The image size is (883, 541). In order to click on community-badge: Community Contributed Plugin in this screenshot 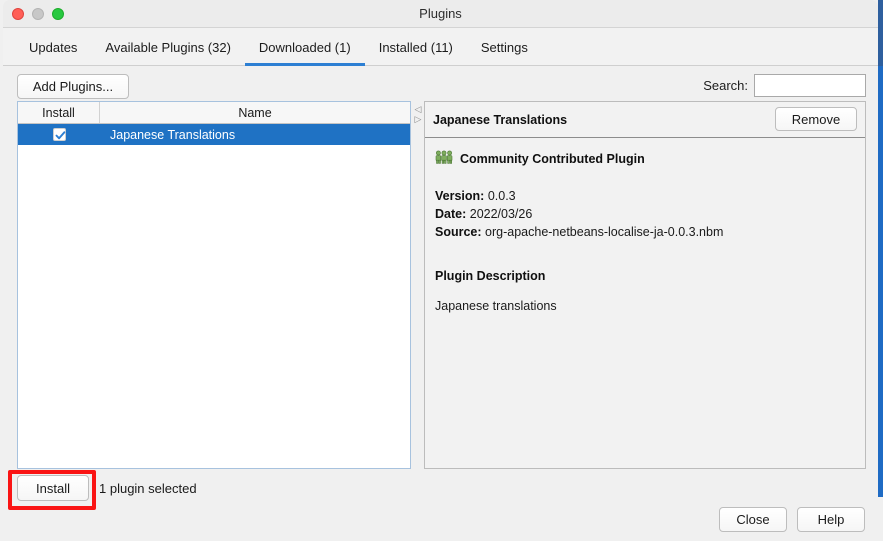, I will do `click(645, 158)`.